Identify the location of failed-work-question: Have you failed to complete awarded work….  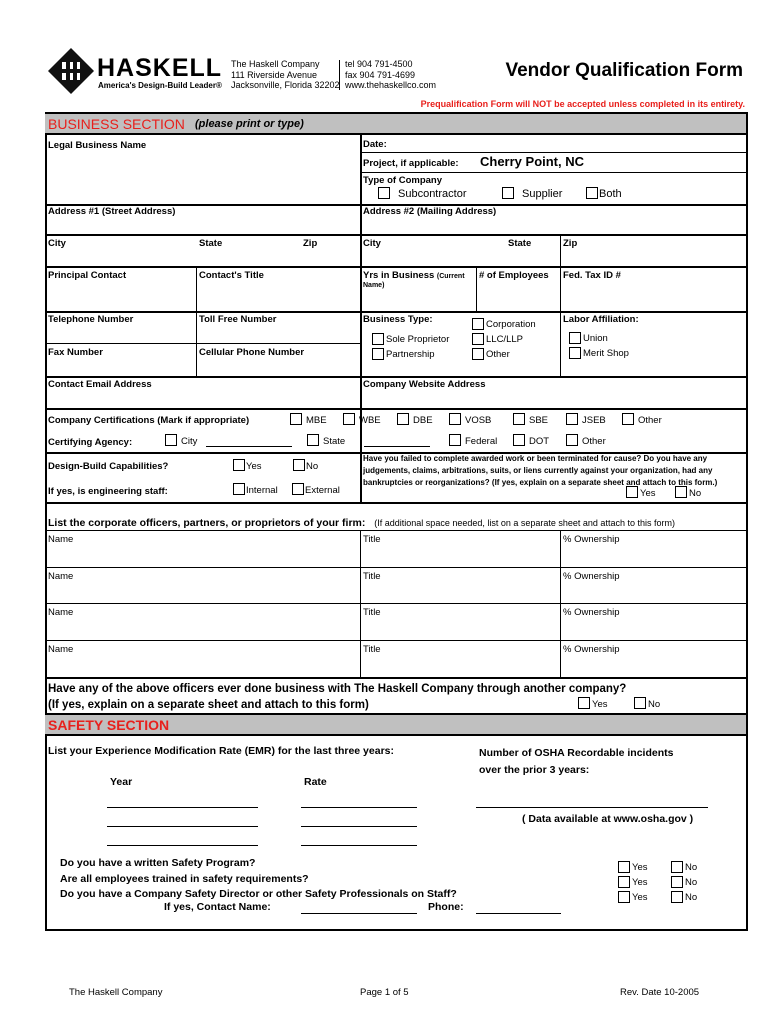
(540, 470).